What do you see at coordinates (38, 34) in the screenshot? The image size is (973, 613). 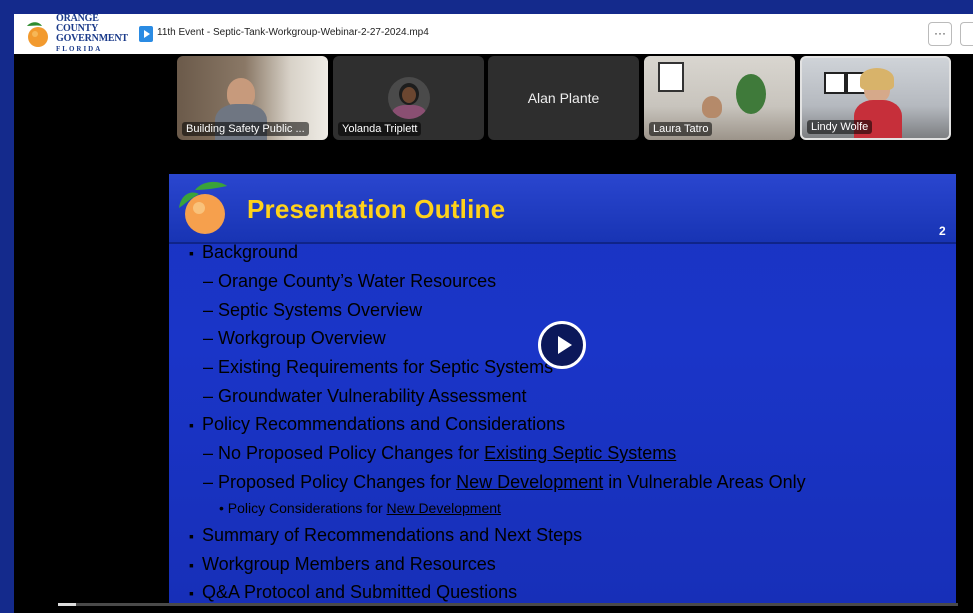 I see `orange-logo-icon` at bounding box center [38, 34].